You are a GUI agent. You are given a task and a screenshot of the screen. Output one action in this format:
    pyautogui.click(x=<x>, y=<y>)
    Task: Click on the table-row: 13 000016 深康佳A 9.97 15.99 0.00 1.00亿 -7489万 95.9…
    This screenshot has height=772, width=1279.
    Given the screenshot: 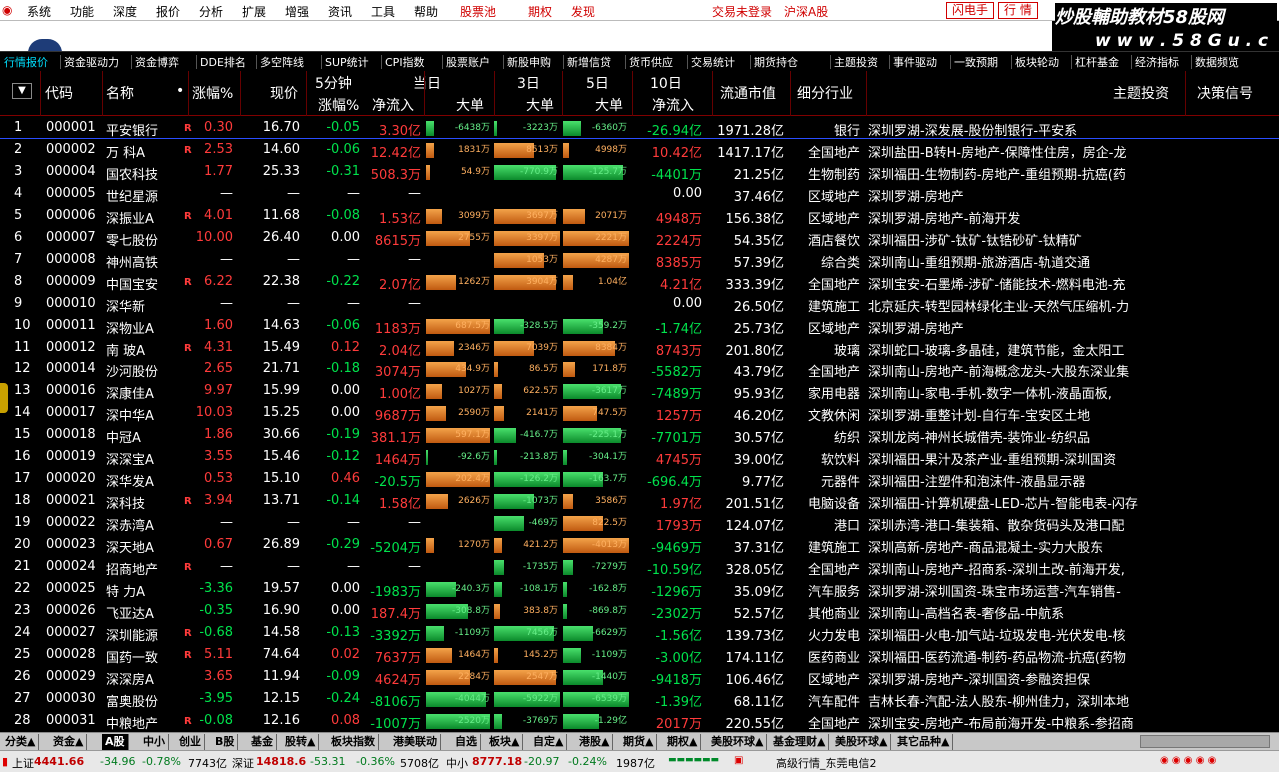 What is the action you would take?
    pyautogui.click(x=639, y=391)
    